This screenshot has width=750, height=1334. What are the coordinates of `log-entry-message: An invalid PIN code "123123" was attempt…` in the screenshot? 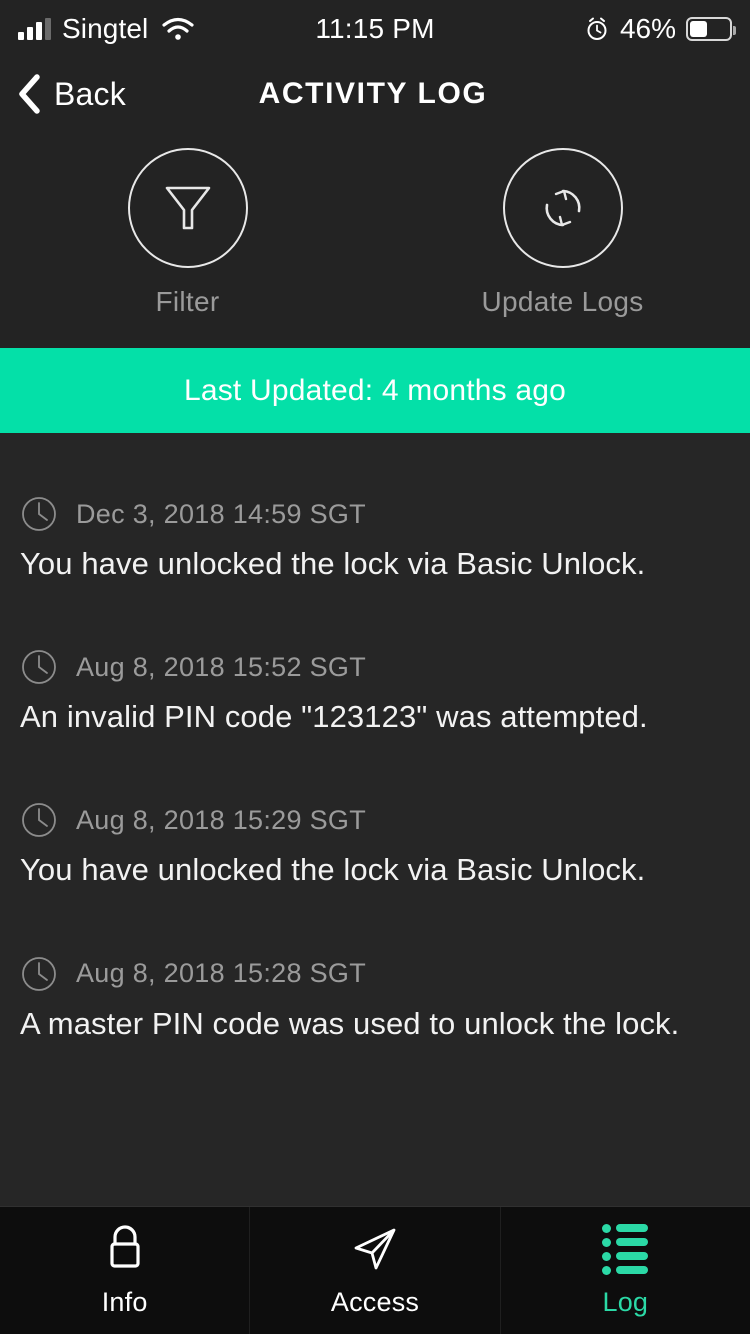 It's located at (334, 717).